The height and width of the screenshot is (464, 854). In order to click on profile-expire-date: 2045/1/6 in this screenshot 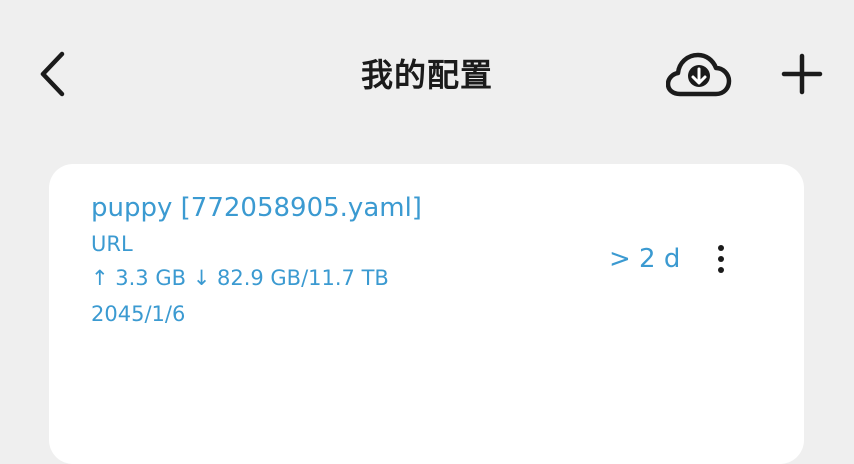, I will do `click(138, 314)`.